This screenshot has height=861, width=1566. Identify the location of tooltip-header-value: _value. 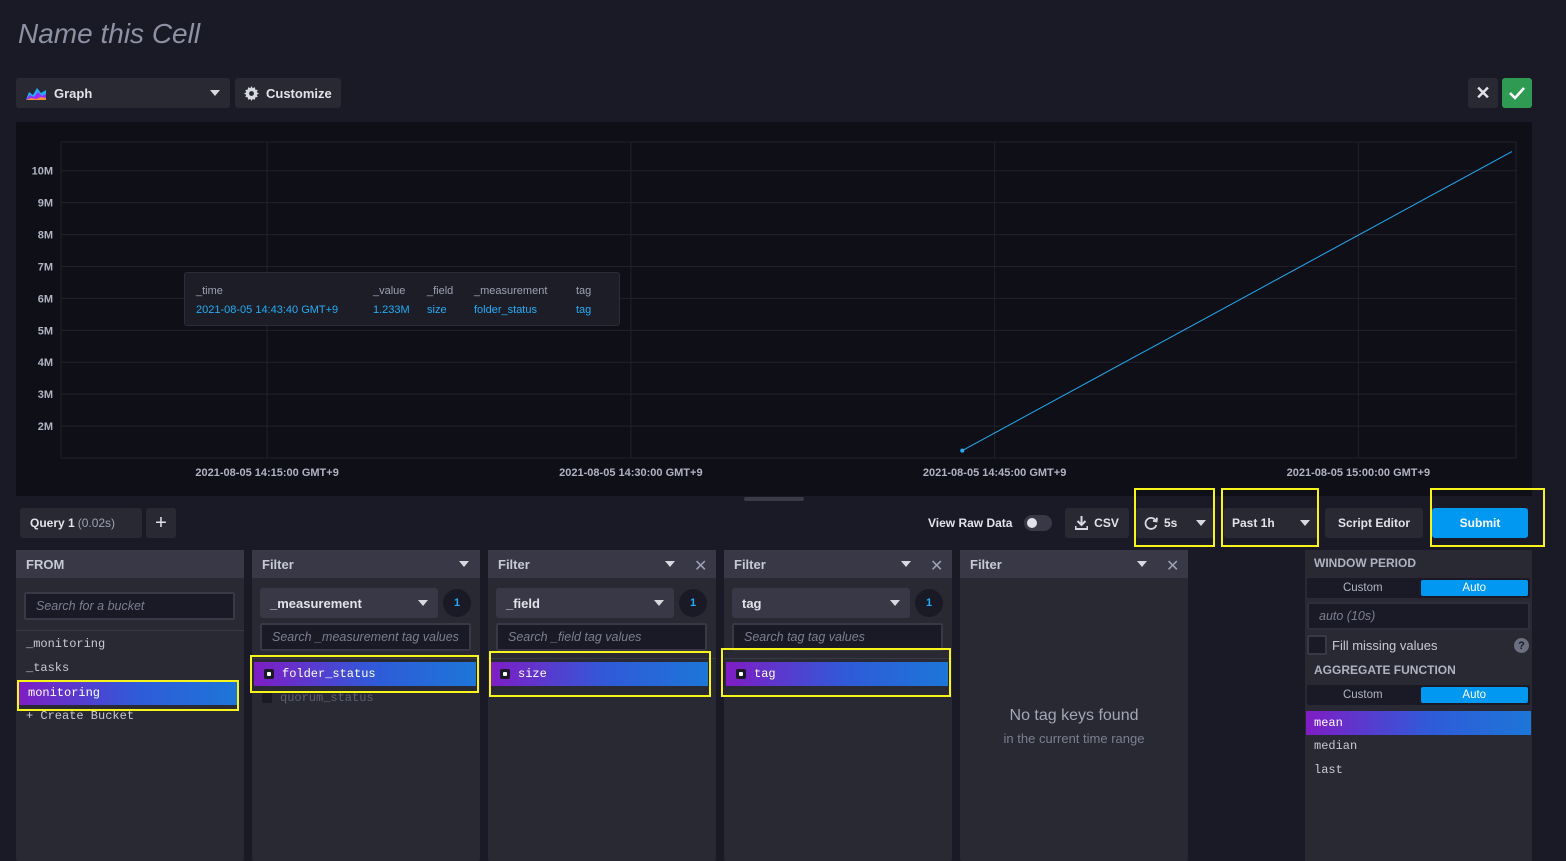
(389, 291).